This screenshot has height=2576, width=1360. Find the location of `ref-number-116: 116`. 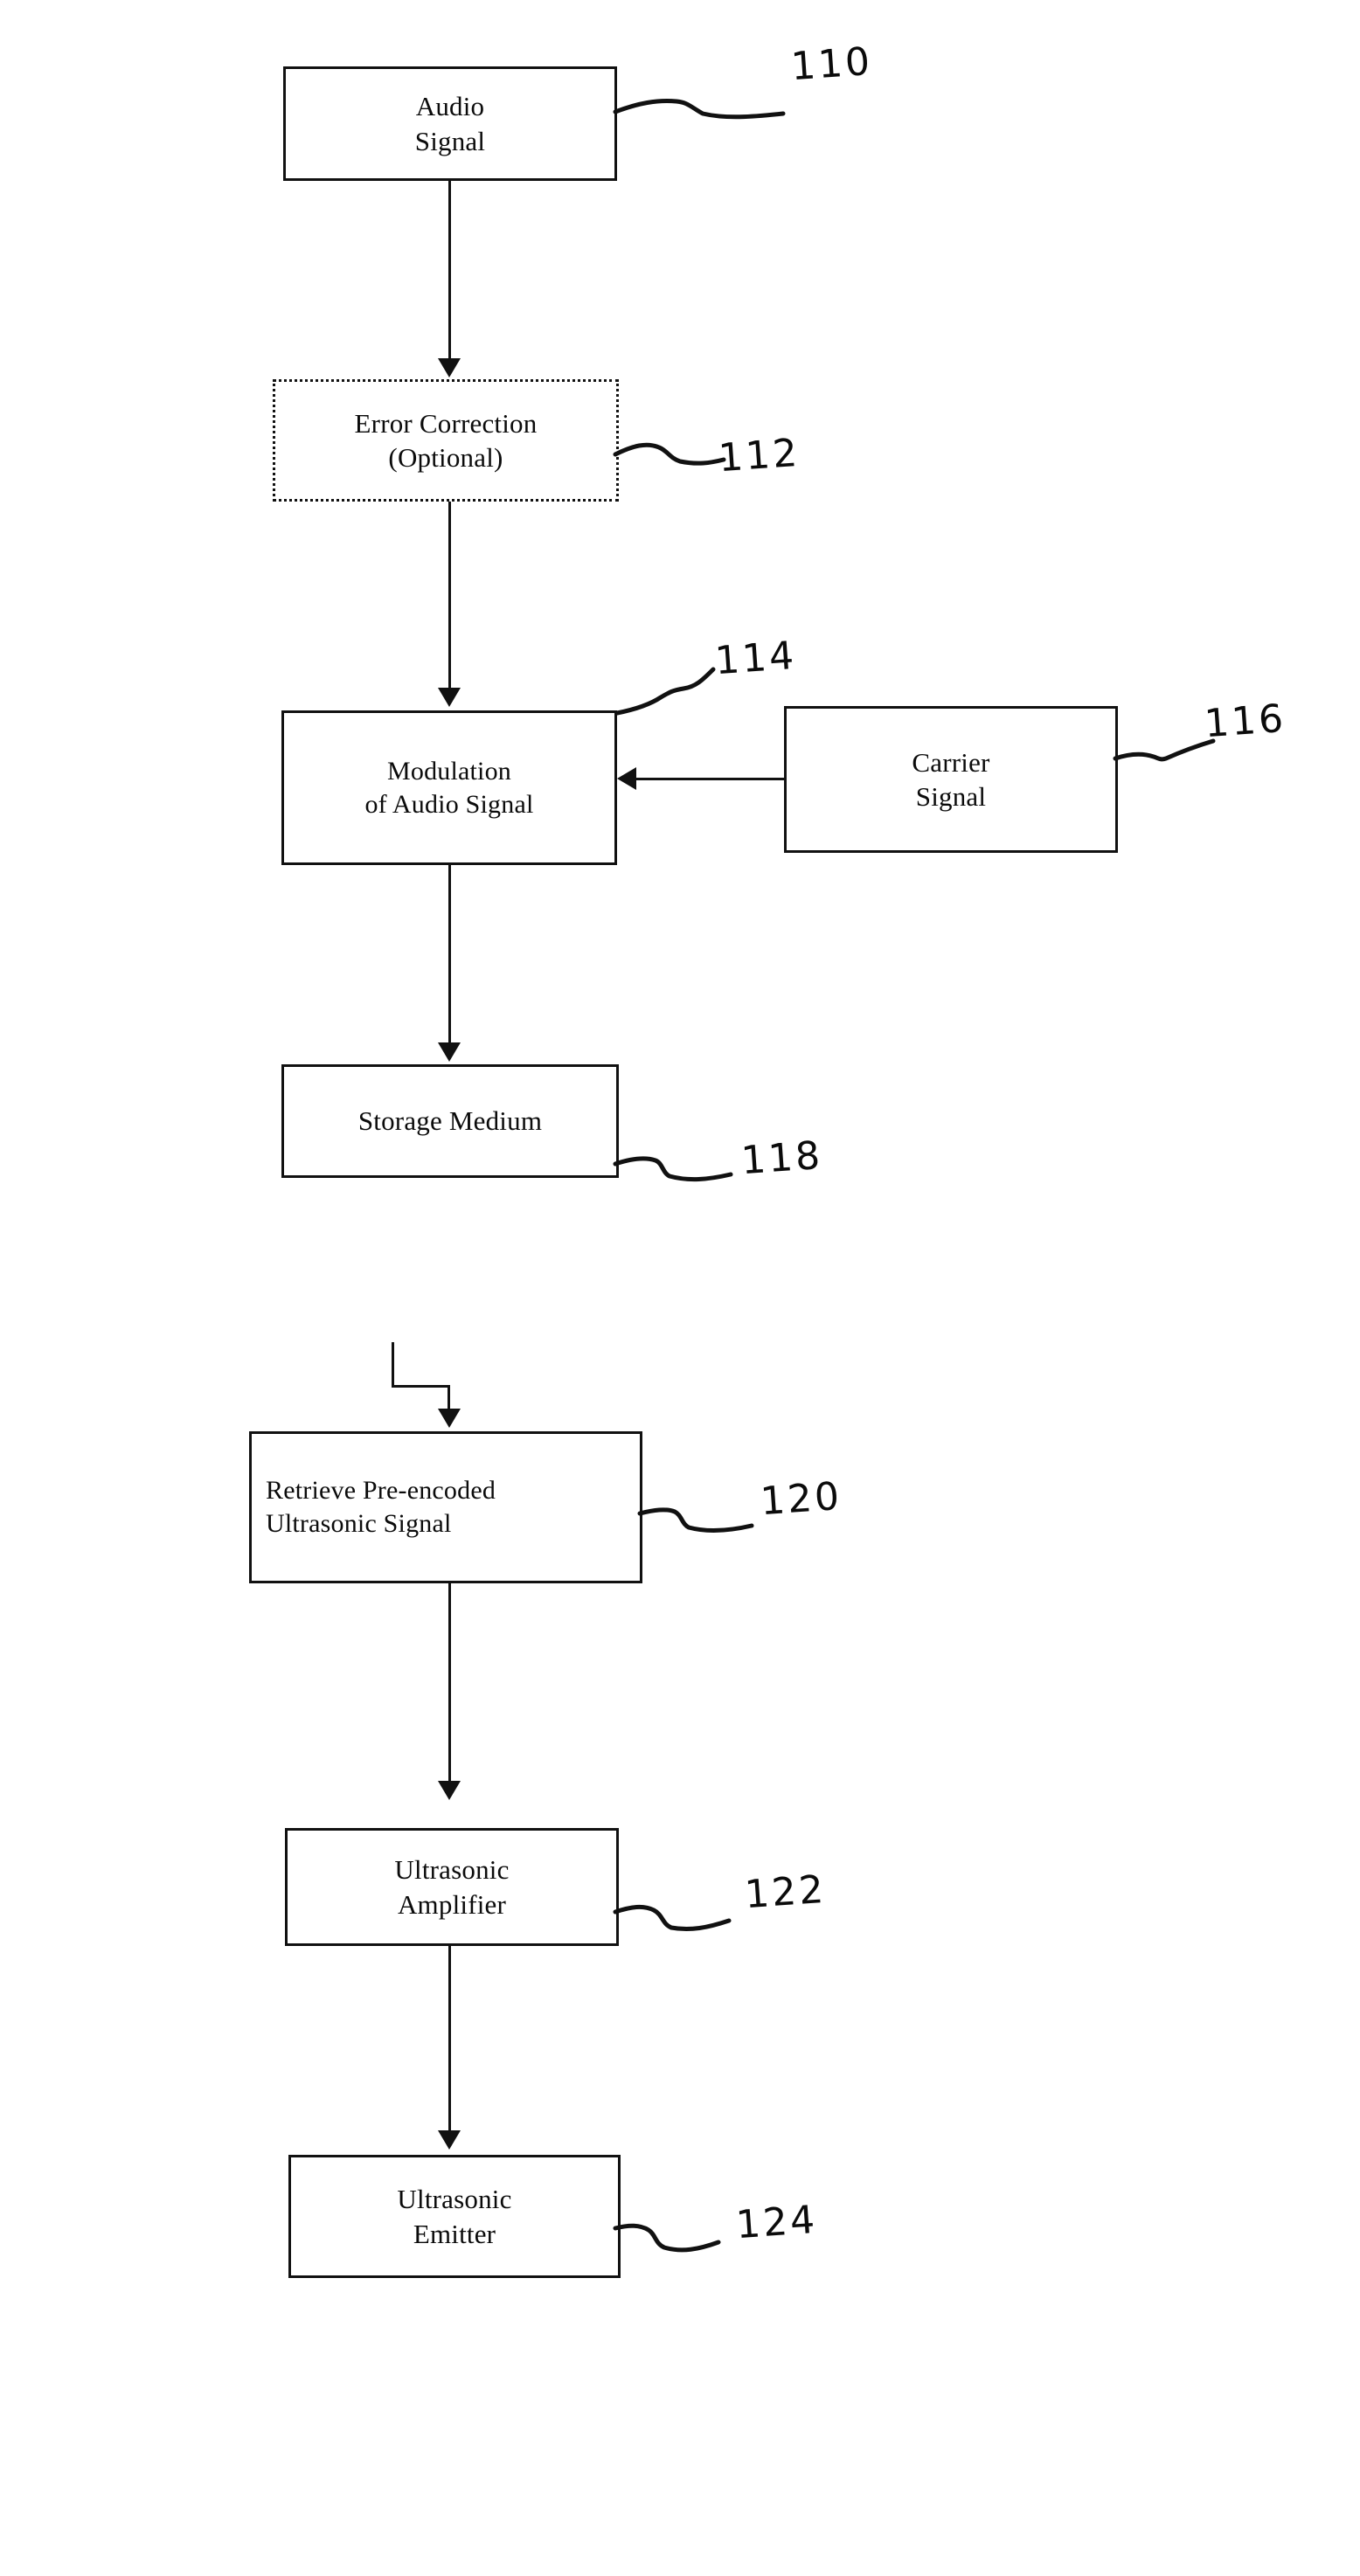

ref-number-116: 116 is located at coordinates (1245, 721).